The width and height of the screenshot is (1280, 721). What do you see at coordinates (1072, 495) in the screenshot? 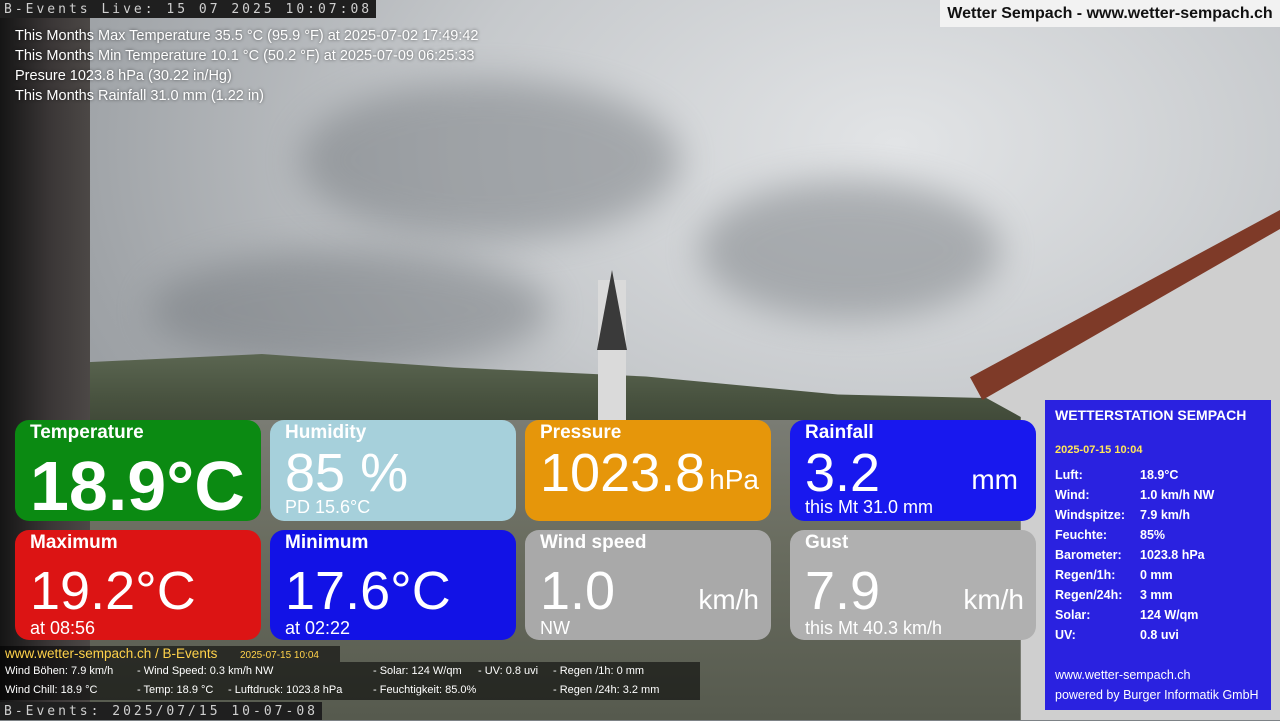
I see `panel-row-key: Wind:` at bounding box center [1072, 495].